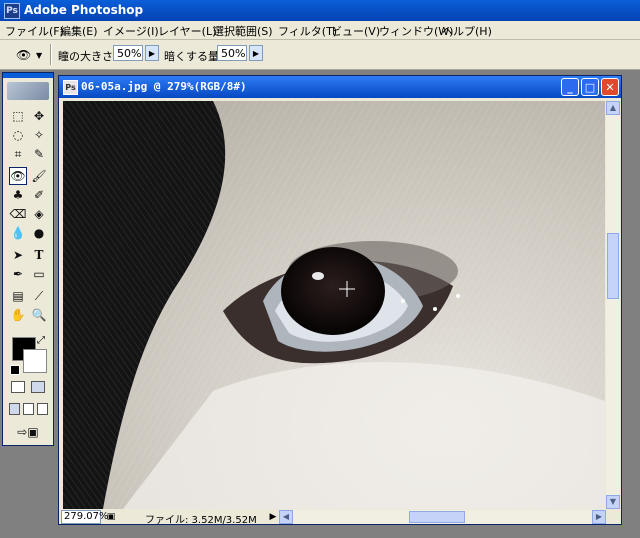 The image size is (640, 538). Describe the element at coordinates (599, 517) in the screenshot. I see `scroll-right-button: ▶` at that location.